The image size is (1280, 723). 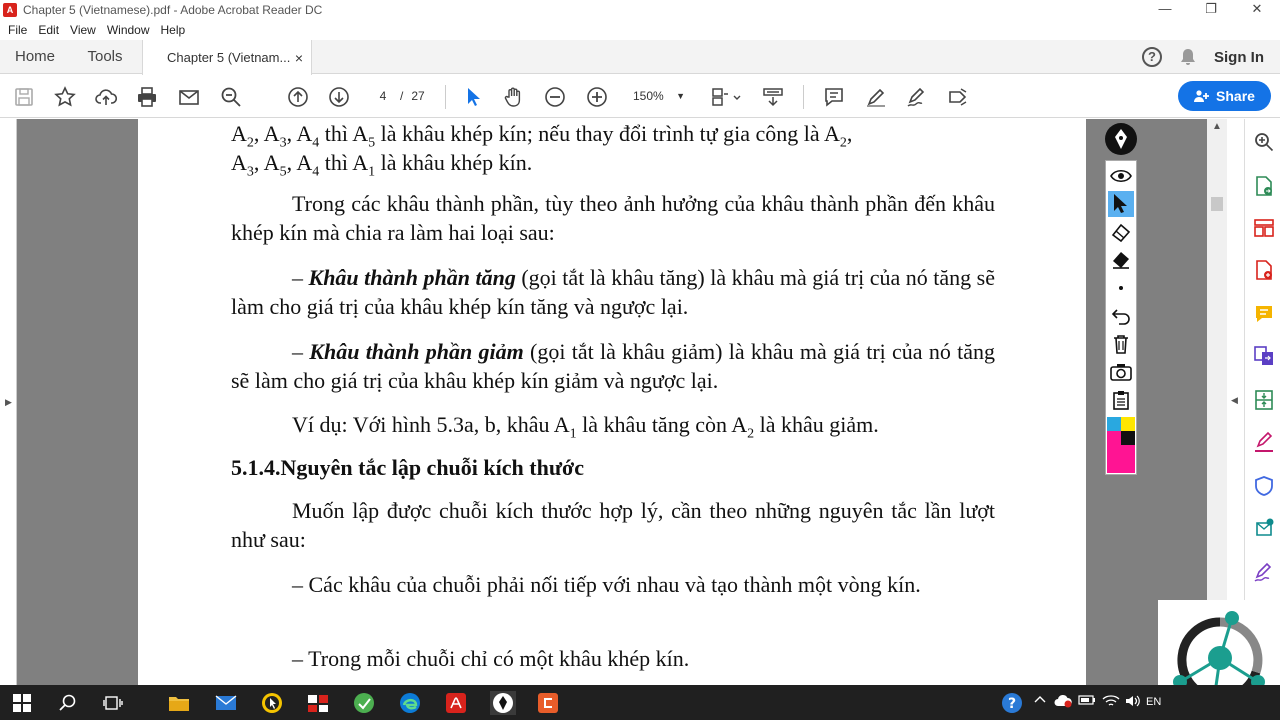 I want to click on protect-shield-icon, so click(x=1264, y=486).